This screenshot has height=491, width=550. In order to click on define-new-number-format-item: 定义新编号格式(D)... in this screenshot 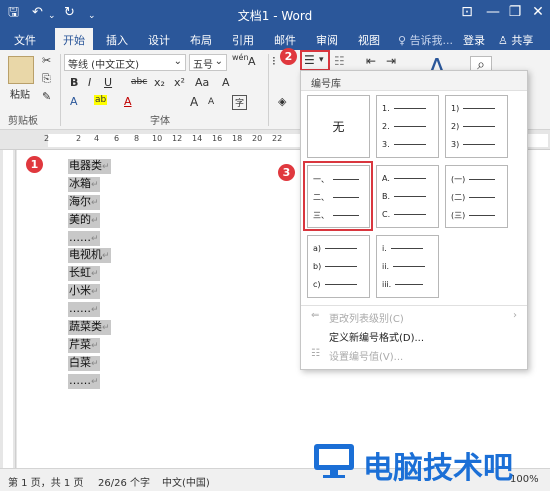, I will do `click(376, 336)`.